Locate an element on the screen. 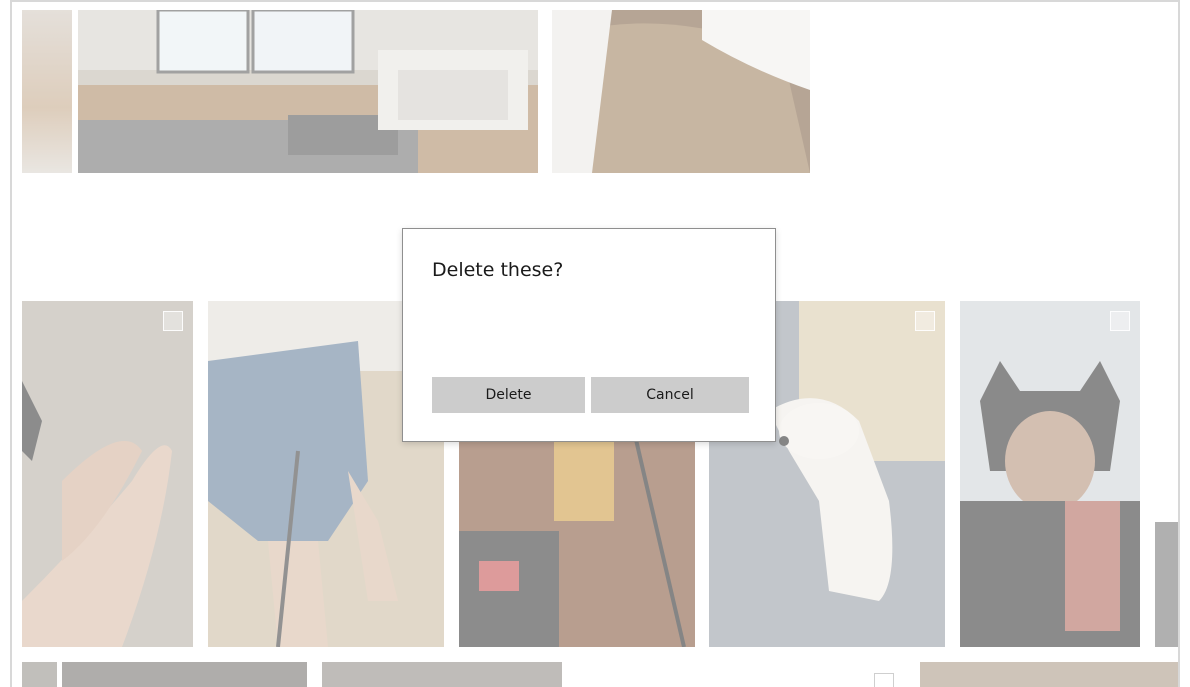 This screenshot has height=687, width=1190. photo-bare-feet is located at coordinates (107, 474).